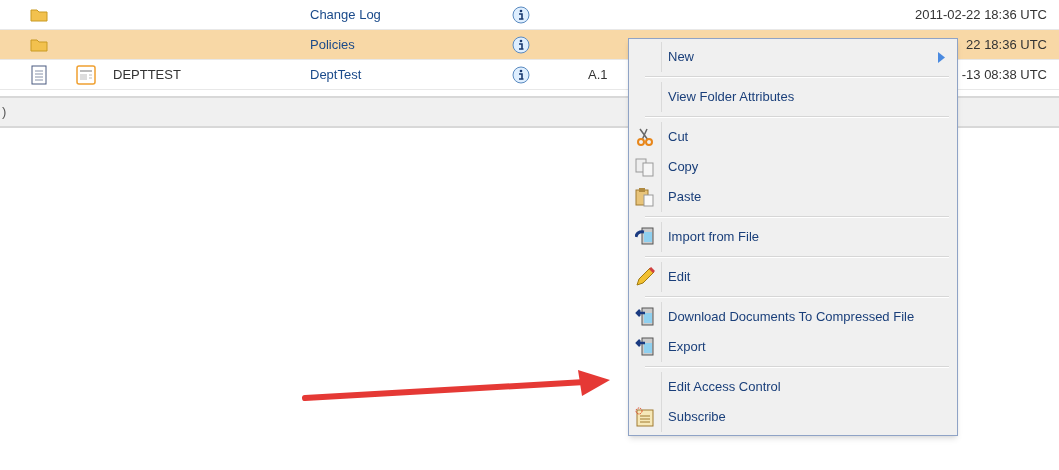  I want to click on date-cell: 22 18:36 UTC, so click(1006, 44).